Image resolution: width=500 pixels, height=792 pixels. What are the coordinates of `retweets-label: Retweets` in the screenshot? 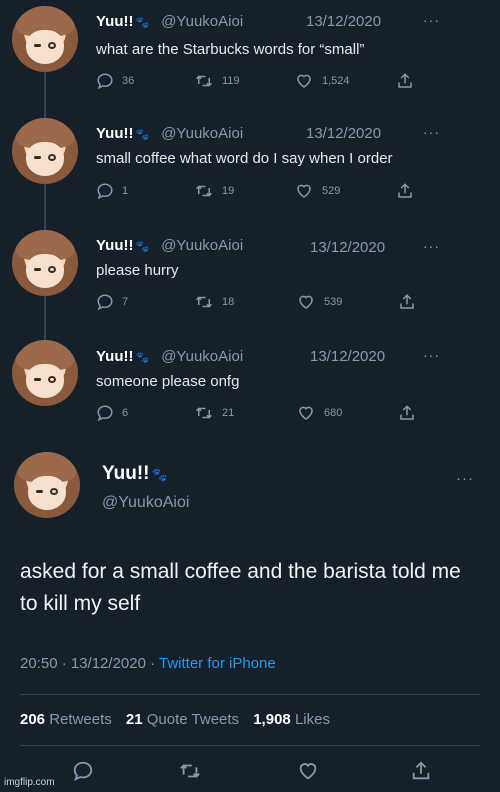 It's located at (80, 719).